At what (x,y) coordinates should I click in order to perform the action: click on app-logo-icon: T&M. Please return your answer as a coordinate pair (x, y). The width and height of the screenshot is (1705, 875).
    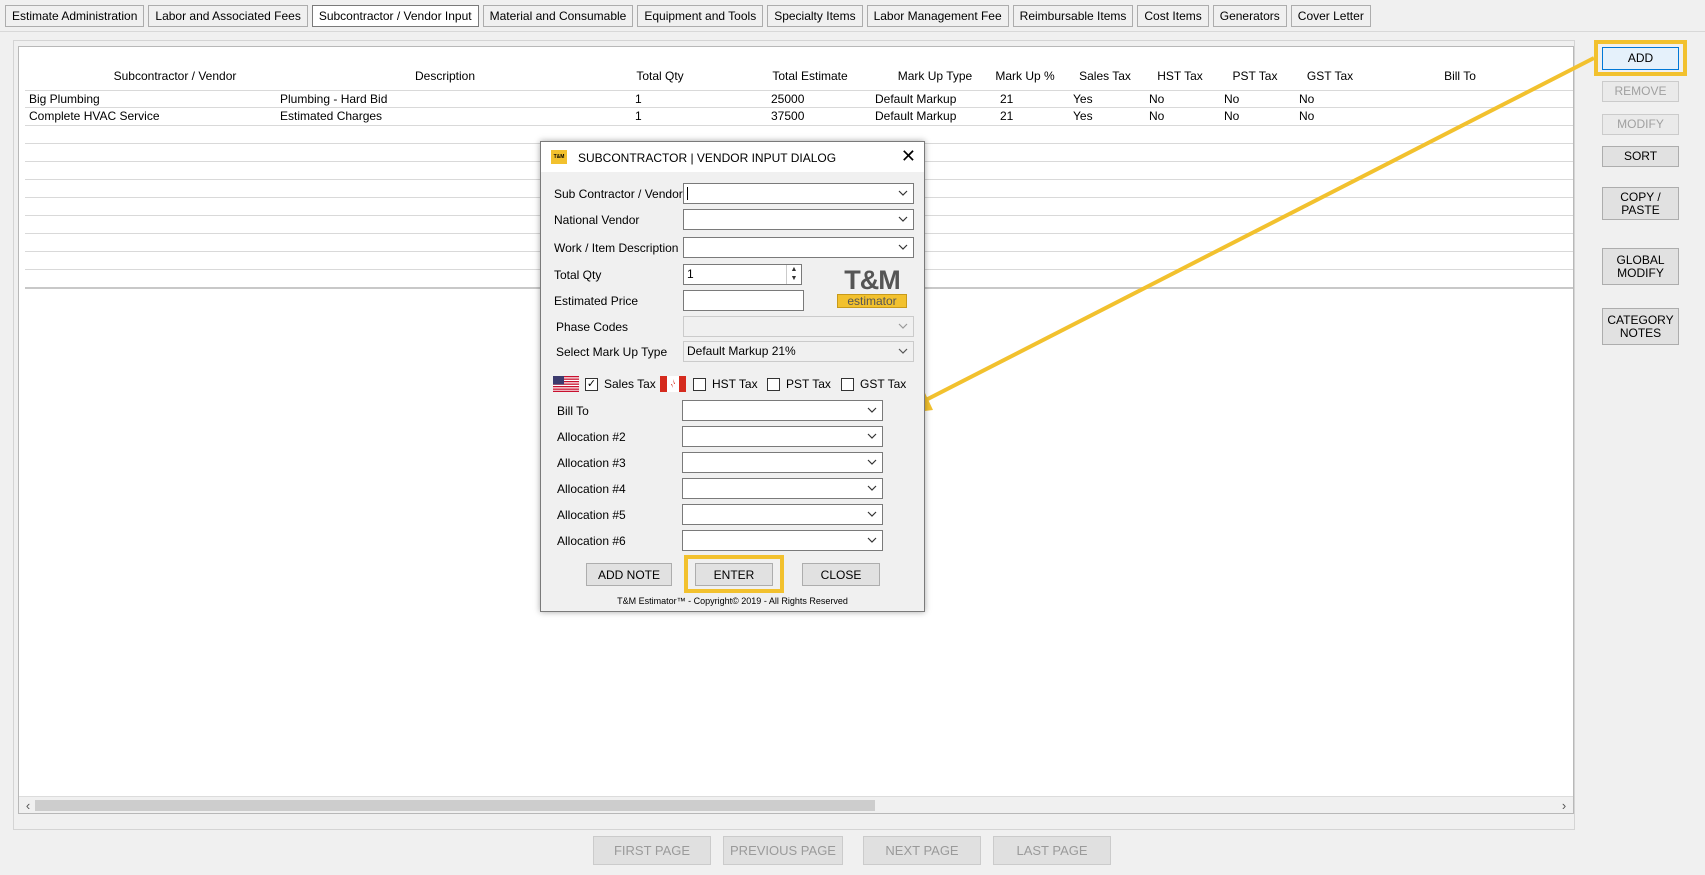
    Looking at the image, I should click on (559, 157).